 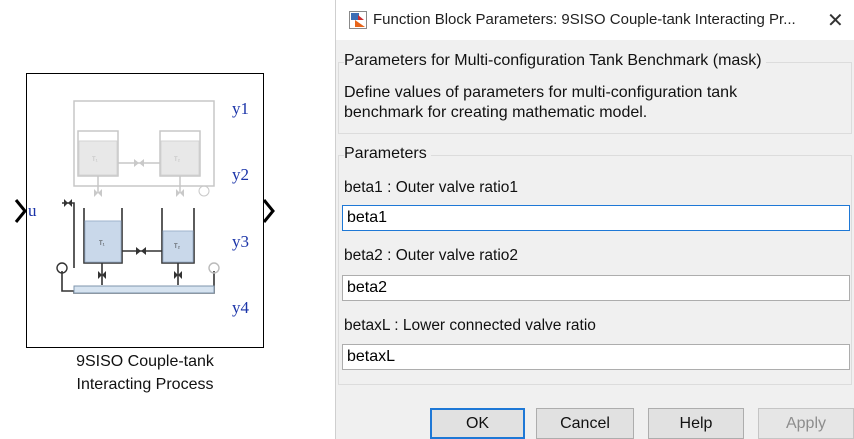 I want to click on input-port-arrow-icon, so click(x=20, y=211).